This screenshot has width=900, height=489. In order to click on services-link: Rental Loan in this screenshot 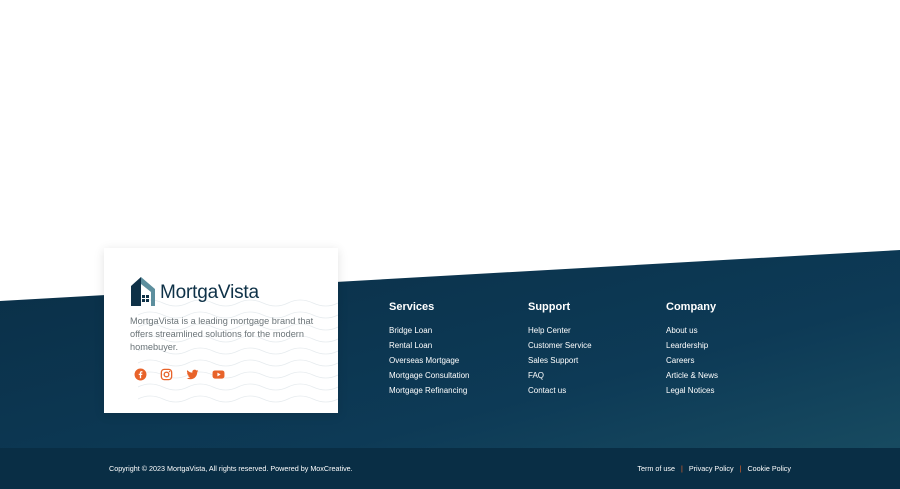, I will do `click(429, 346)`.